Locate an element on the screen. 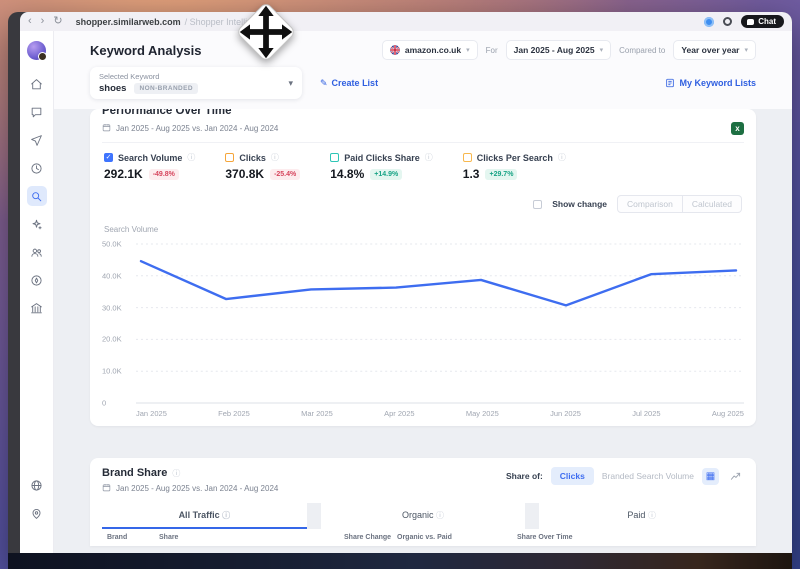  globe-icon is located at coordinates (37, 485).